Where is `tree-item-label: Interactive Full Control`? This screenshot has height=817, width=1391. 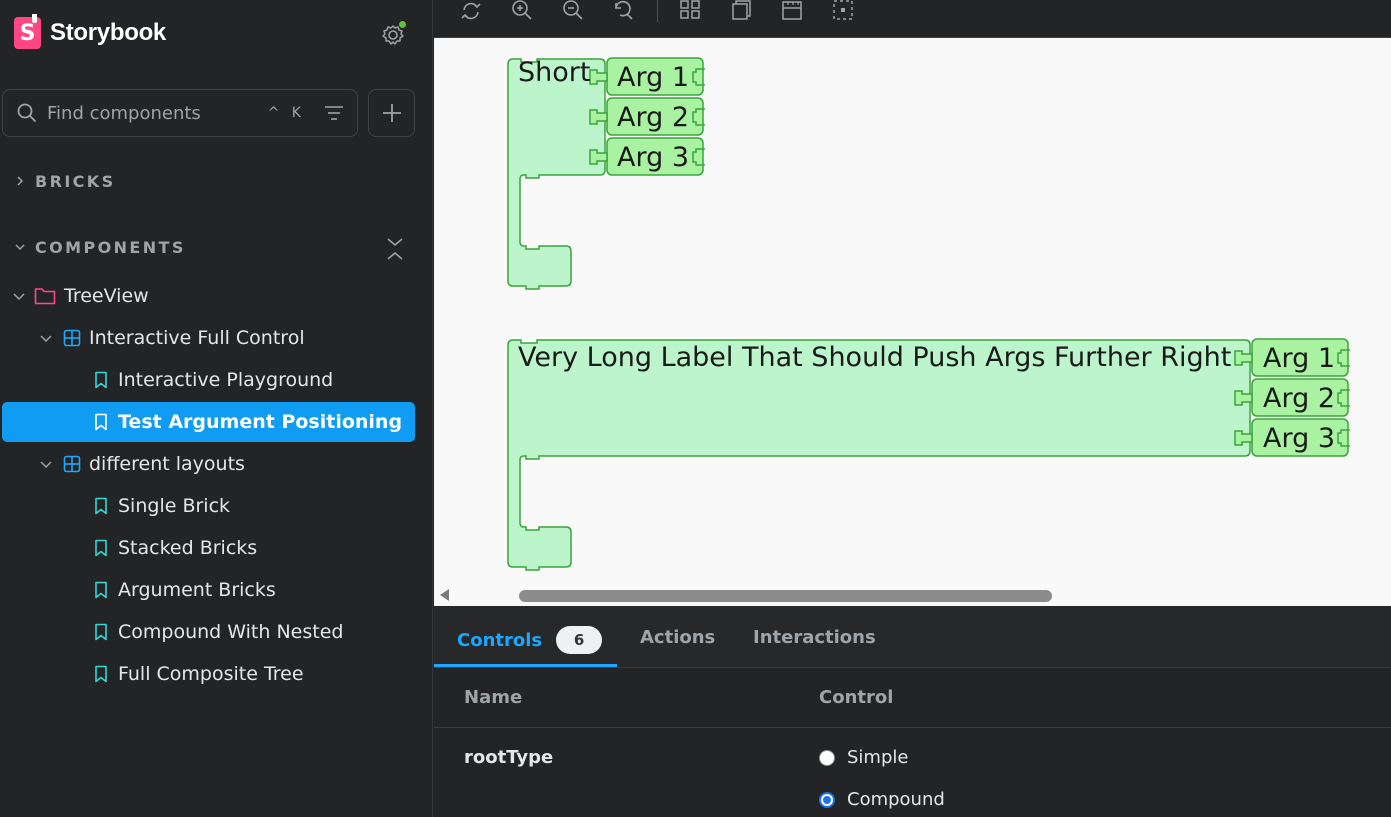
tree-item-label: Interactive Full Control is located at coordinates (197, 338).